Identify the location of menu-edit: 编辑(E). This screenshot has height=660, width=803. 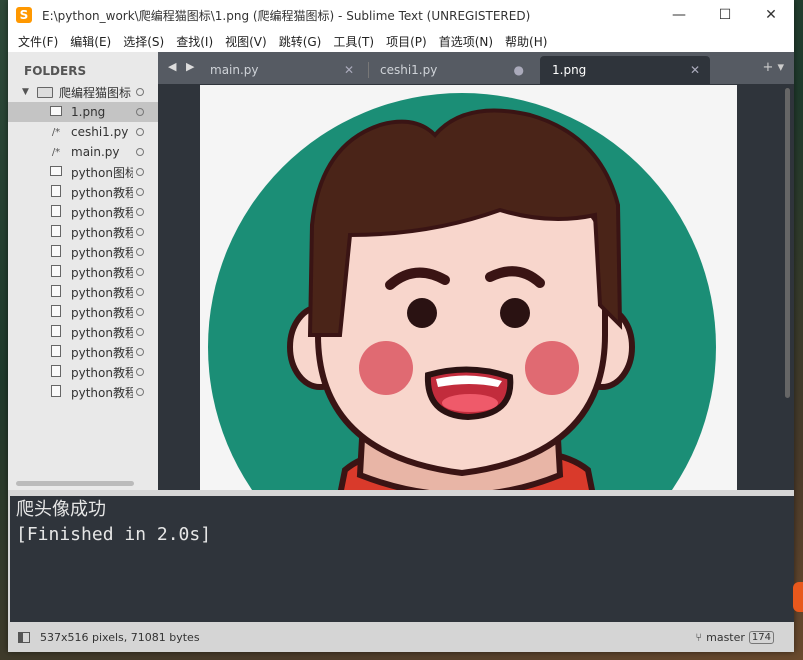
(90, 41).